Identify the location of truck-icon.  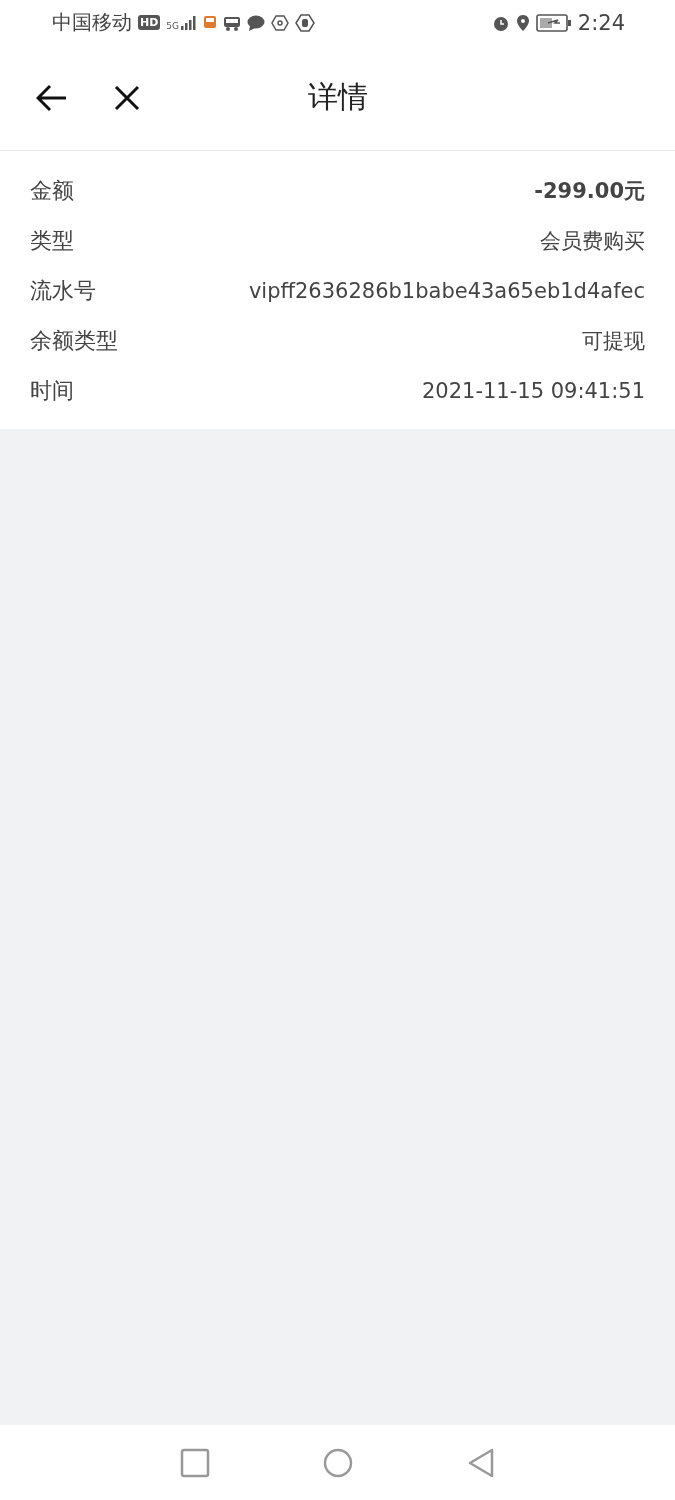
(232, 22).